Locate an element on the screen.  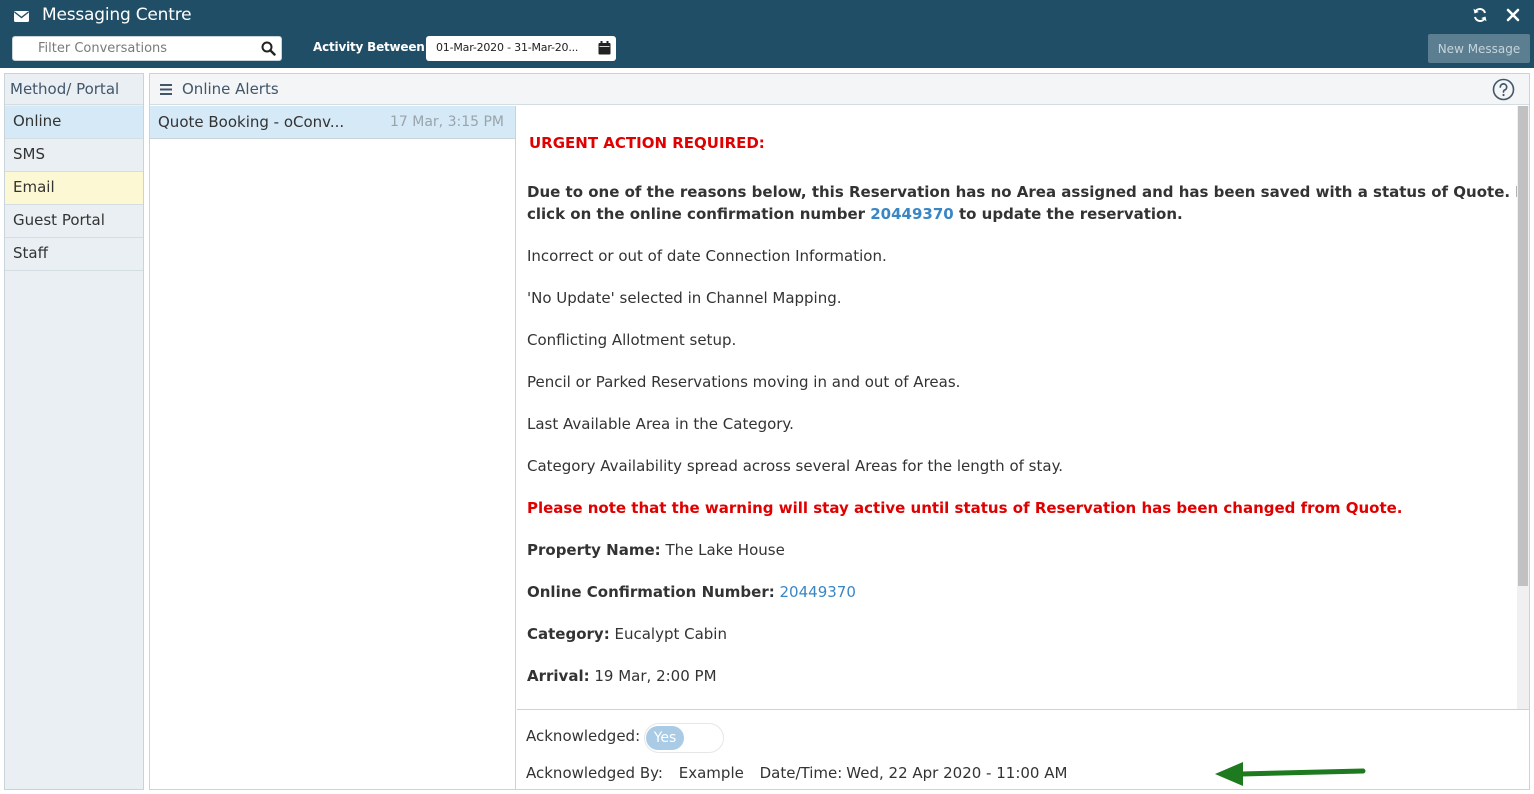
urgent-heading: URGENT ACTION REQUIRED: is located at coordinates (647, 143).